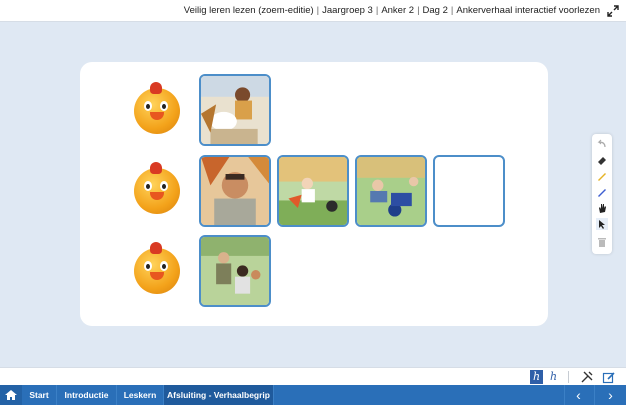  What do you see at coordinates (536, 377) in the screenshot?
I see `font-toggle-active: h` at bounding box center [536, 377].